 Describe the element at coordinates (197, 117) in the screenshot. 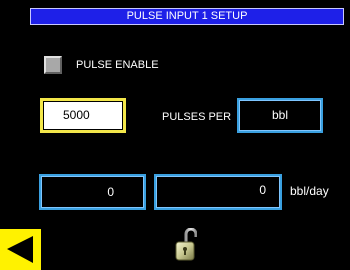

I see `pulses-per-label: PULSES PER` at that location.